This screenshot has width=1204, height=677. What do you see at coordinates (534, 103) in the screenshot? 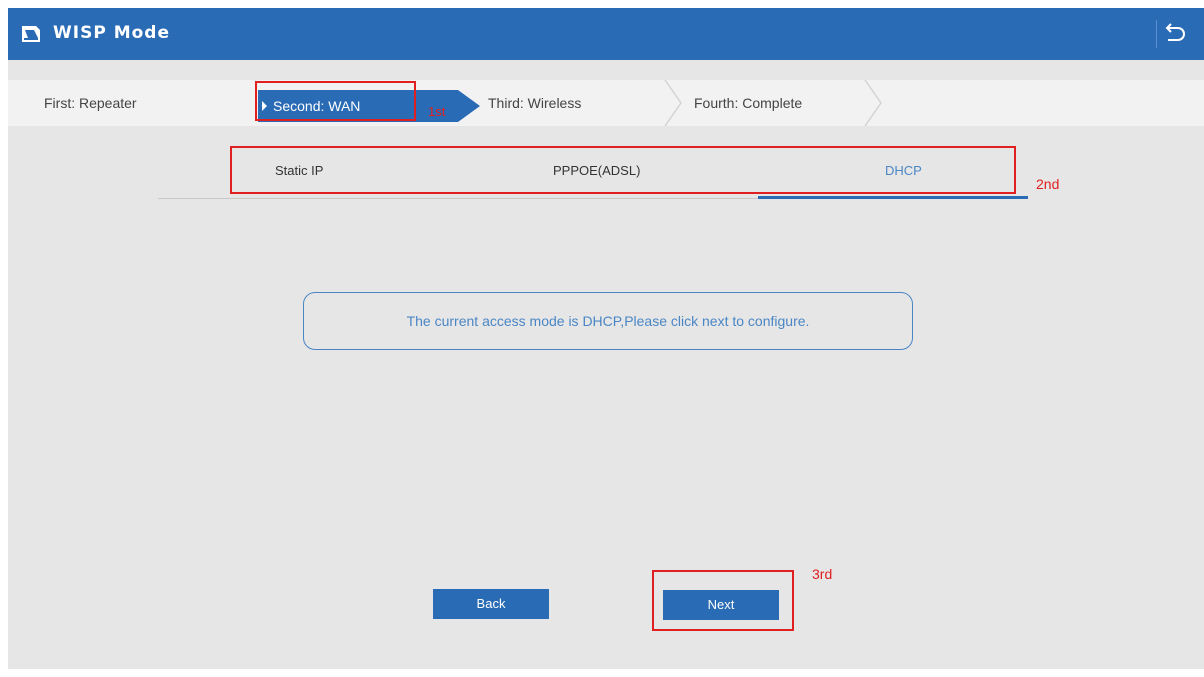
I see `step-wireless: Third: Wireless` at bounding box center [534, 103].